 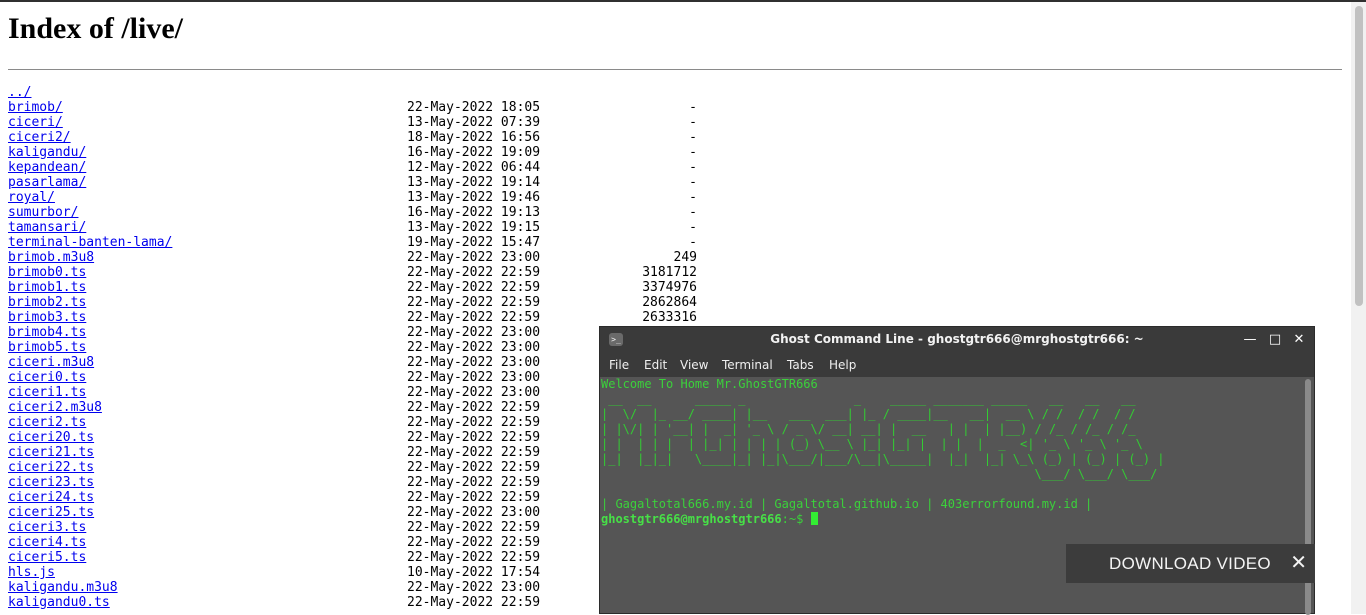 What do you see at coordinates (1250, 340) in the screenshot?
I see `minimize-icon: —` at bounding box center [1250, 340].